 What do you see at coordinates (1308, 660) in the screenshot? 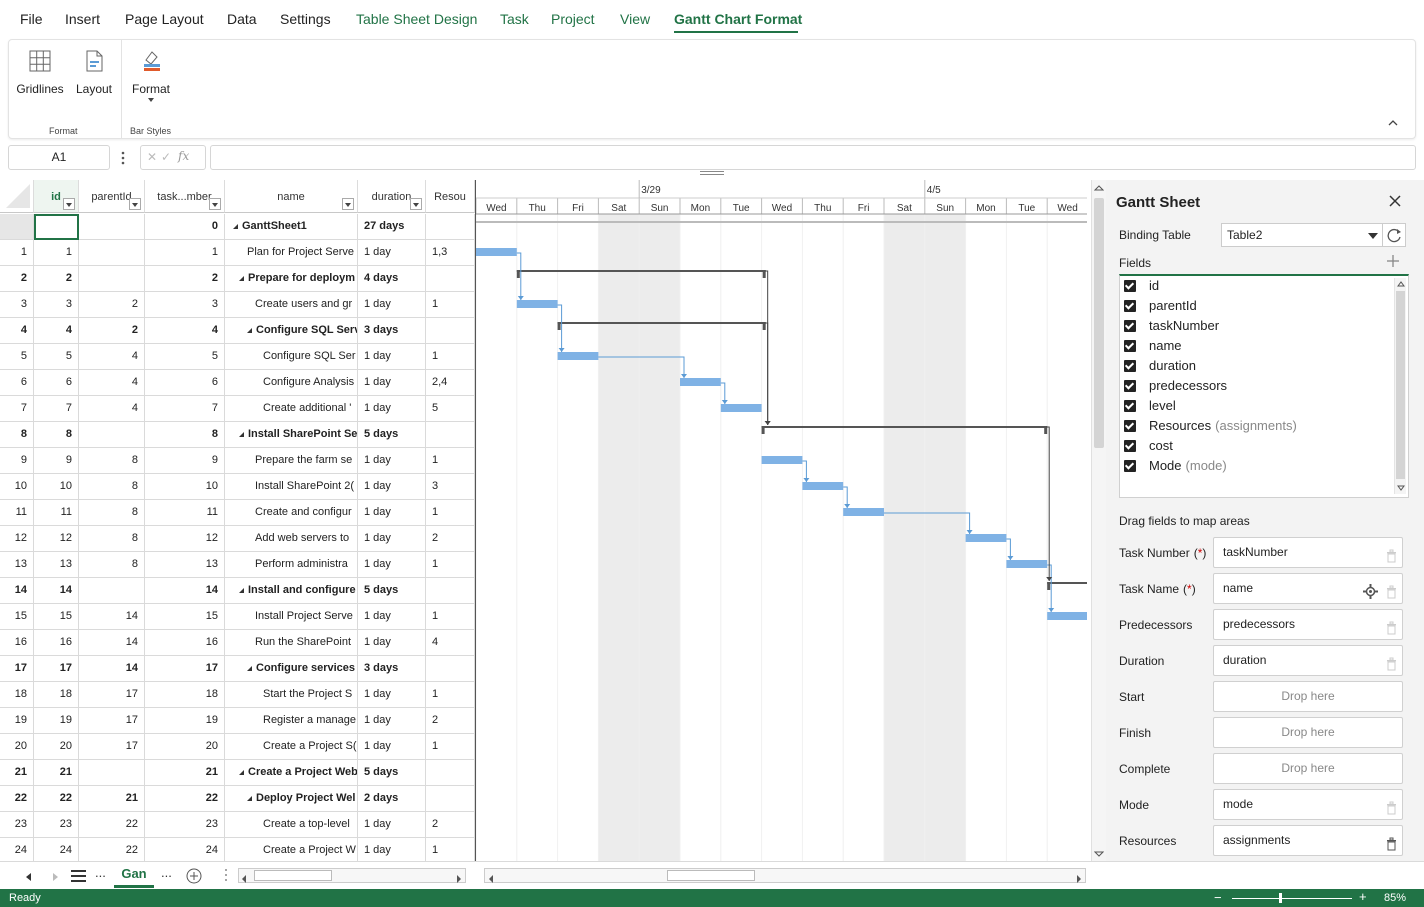
I see `mapping-field: duration` at bounding box center [1308, 660].